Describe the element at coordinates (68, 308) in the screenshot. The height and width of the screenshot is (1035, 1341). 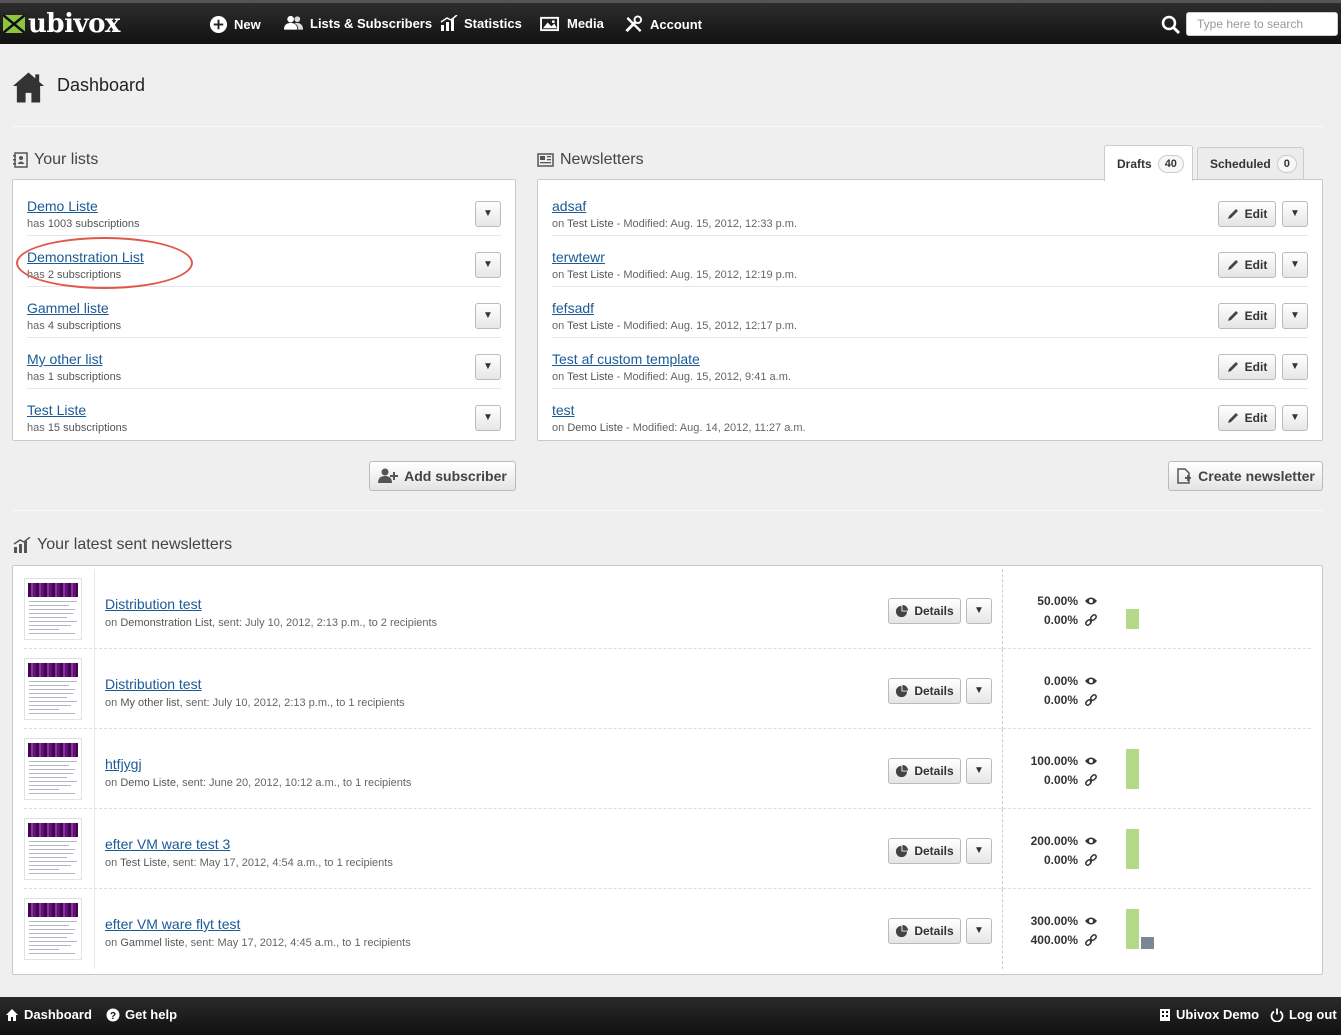
I see `list-name-link: Gammel liste` at that location.